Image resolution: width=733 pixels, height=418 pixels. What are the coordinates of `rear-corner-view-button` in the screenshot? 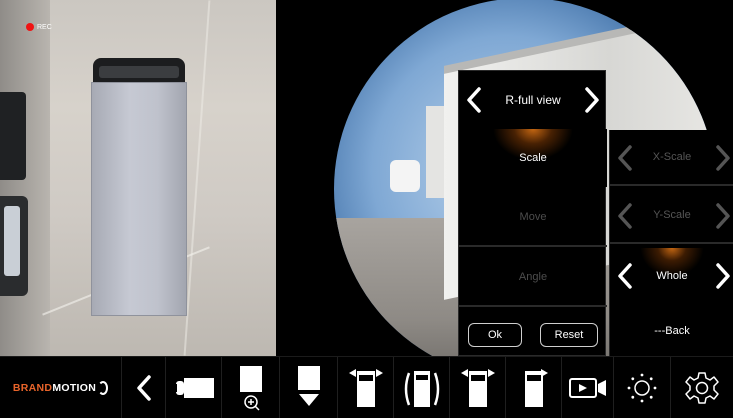 It's located at (478, 387).